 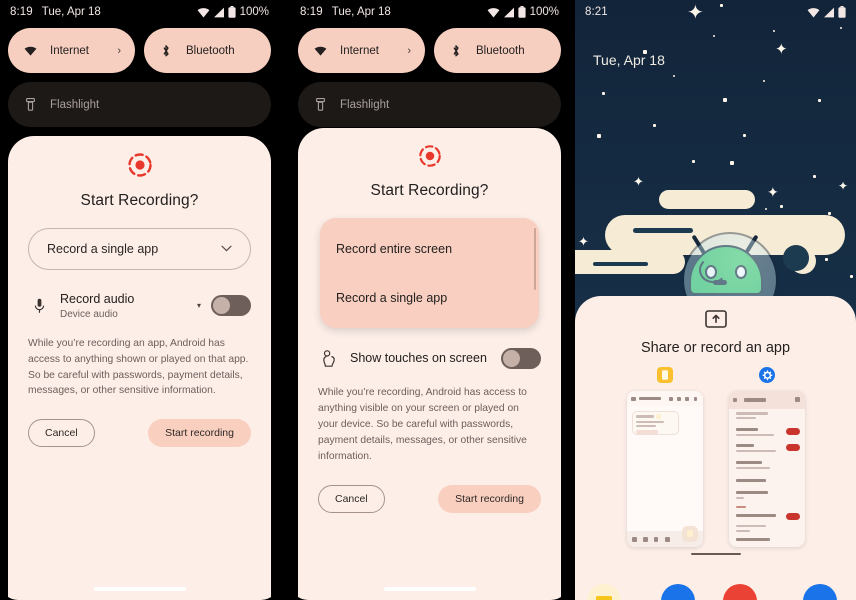 I want to click on settings-icon-wrap, so click(x=767, y=375).